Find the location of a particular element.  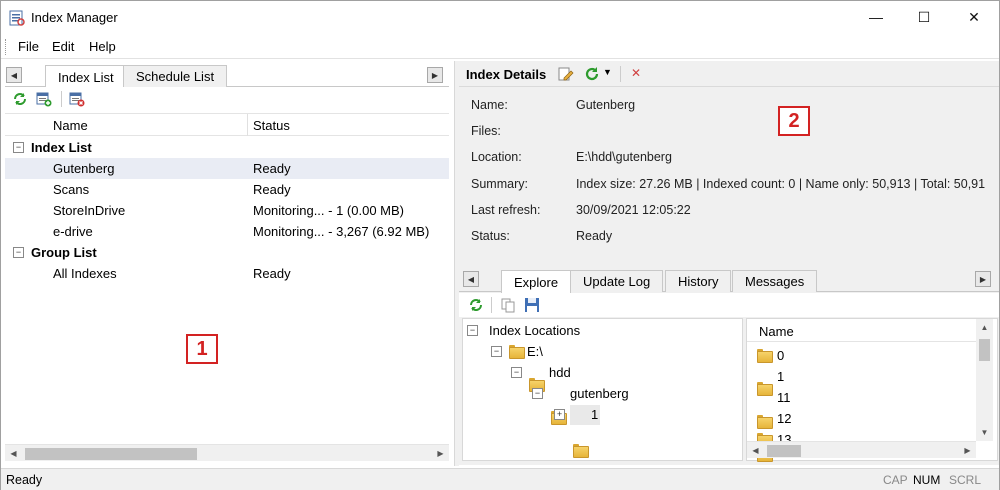

left-tab-bar: ◀ Index List Schedule List ▶ is located at coordinates (227, 75).